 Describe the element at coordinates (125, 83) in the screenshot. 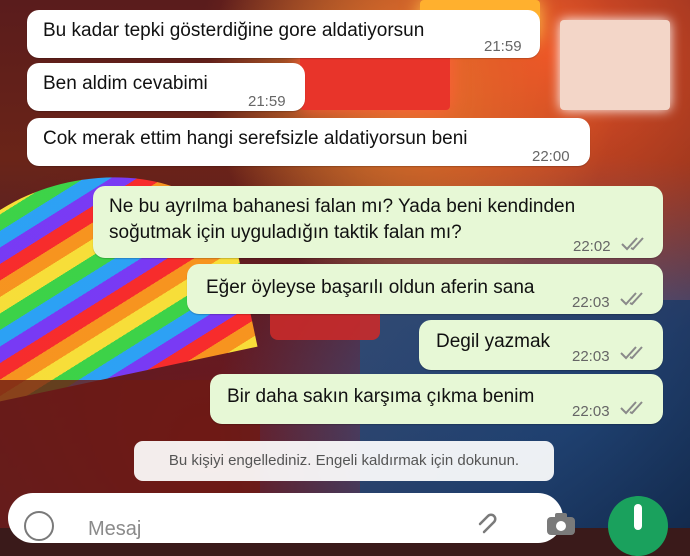

I see `message-text: Ben aldim cevabimi` at that location.